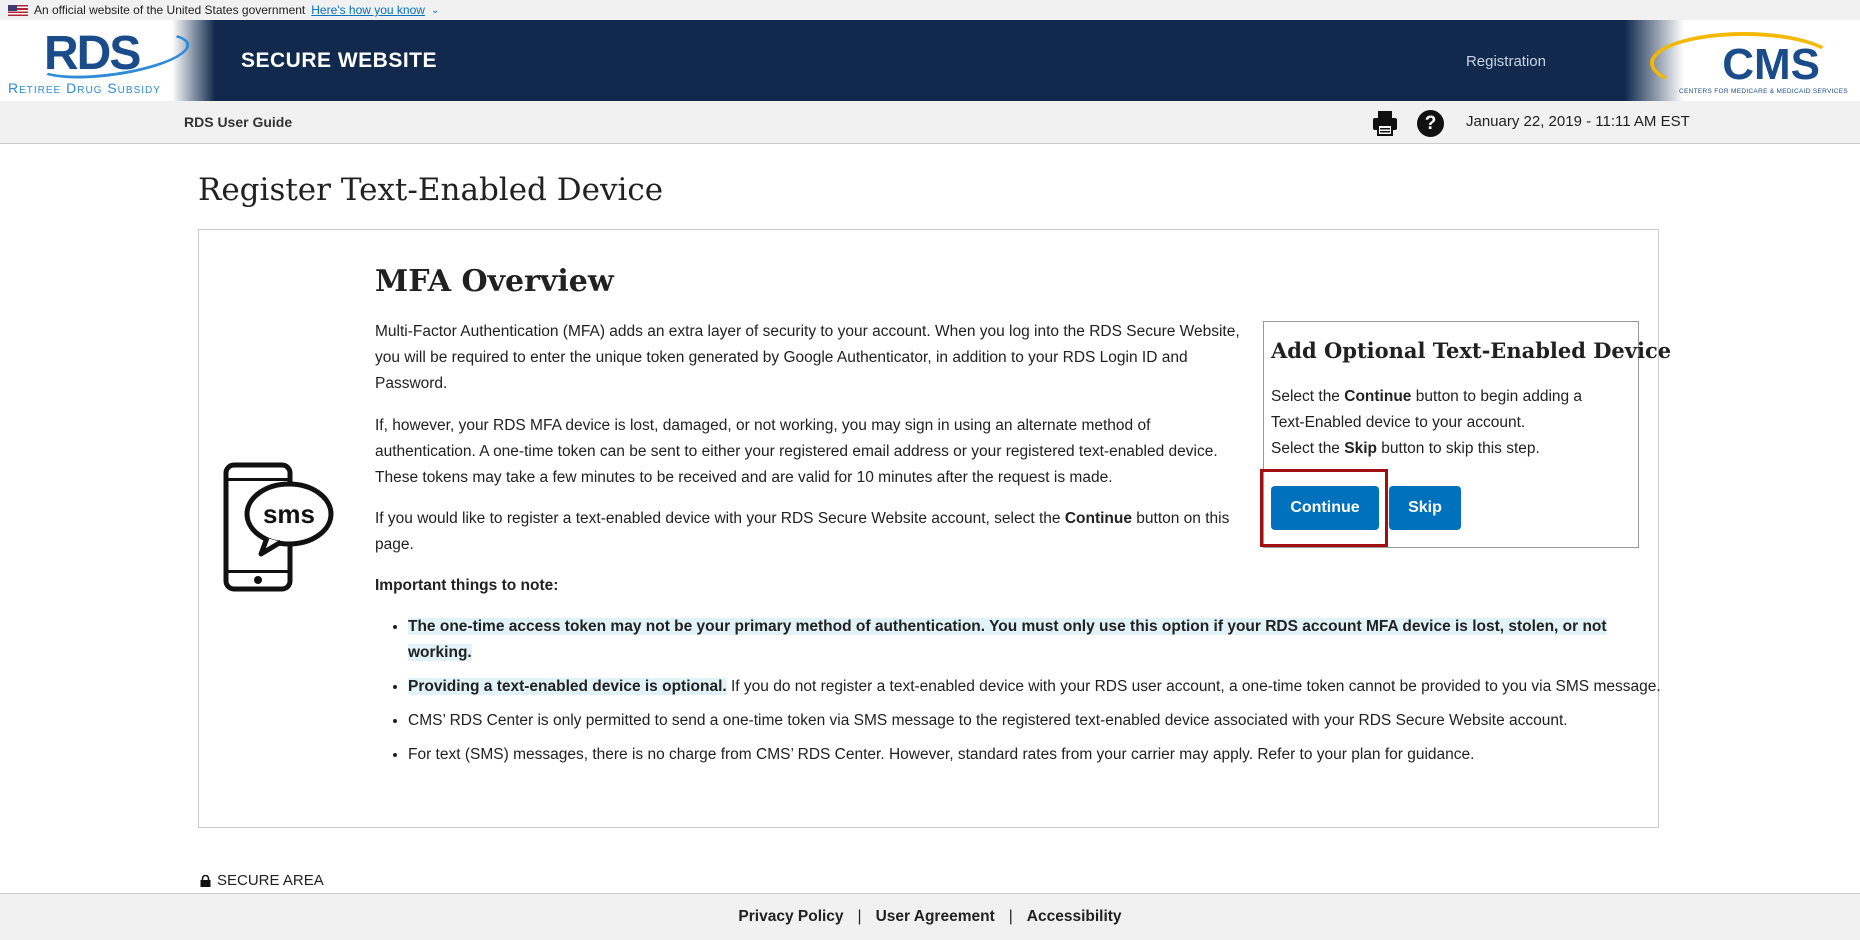  What do you see at coordinates (238, 122) in the screenshot?
I see `rds-user-guide-link: RDS User Guide` at bounding box center [238, 122].